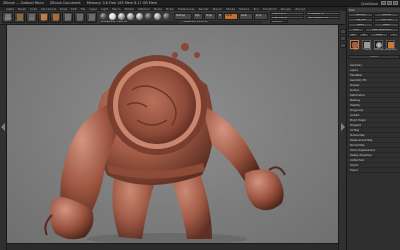 This screenshot has width=400, height=250. I want to click on tool-button-label: Projection Master, so click(8, 20).